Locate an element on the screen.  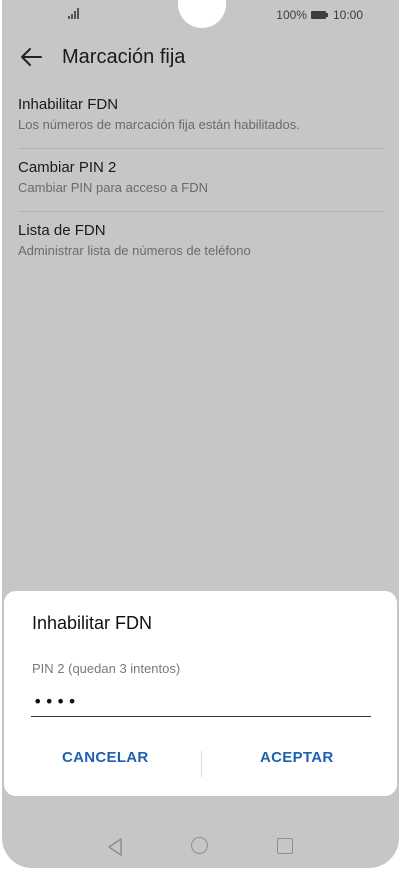
setting-subtitle: Administrar lista de números de teléfono is located at coordinates (134, 250).